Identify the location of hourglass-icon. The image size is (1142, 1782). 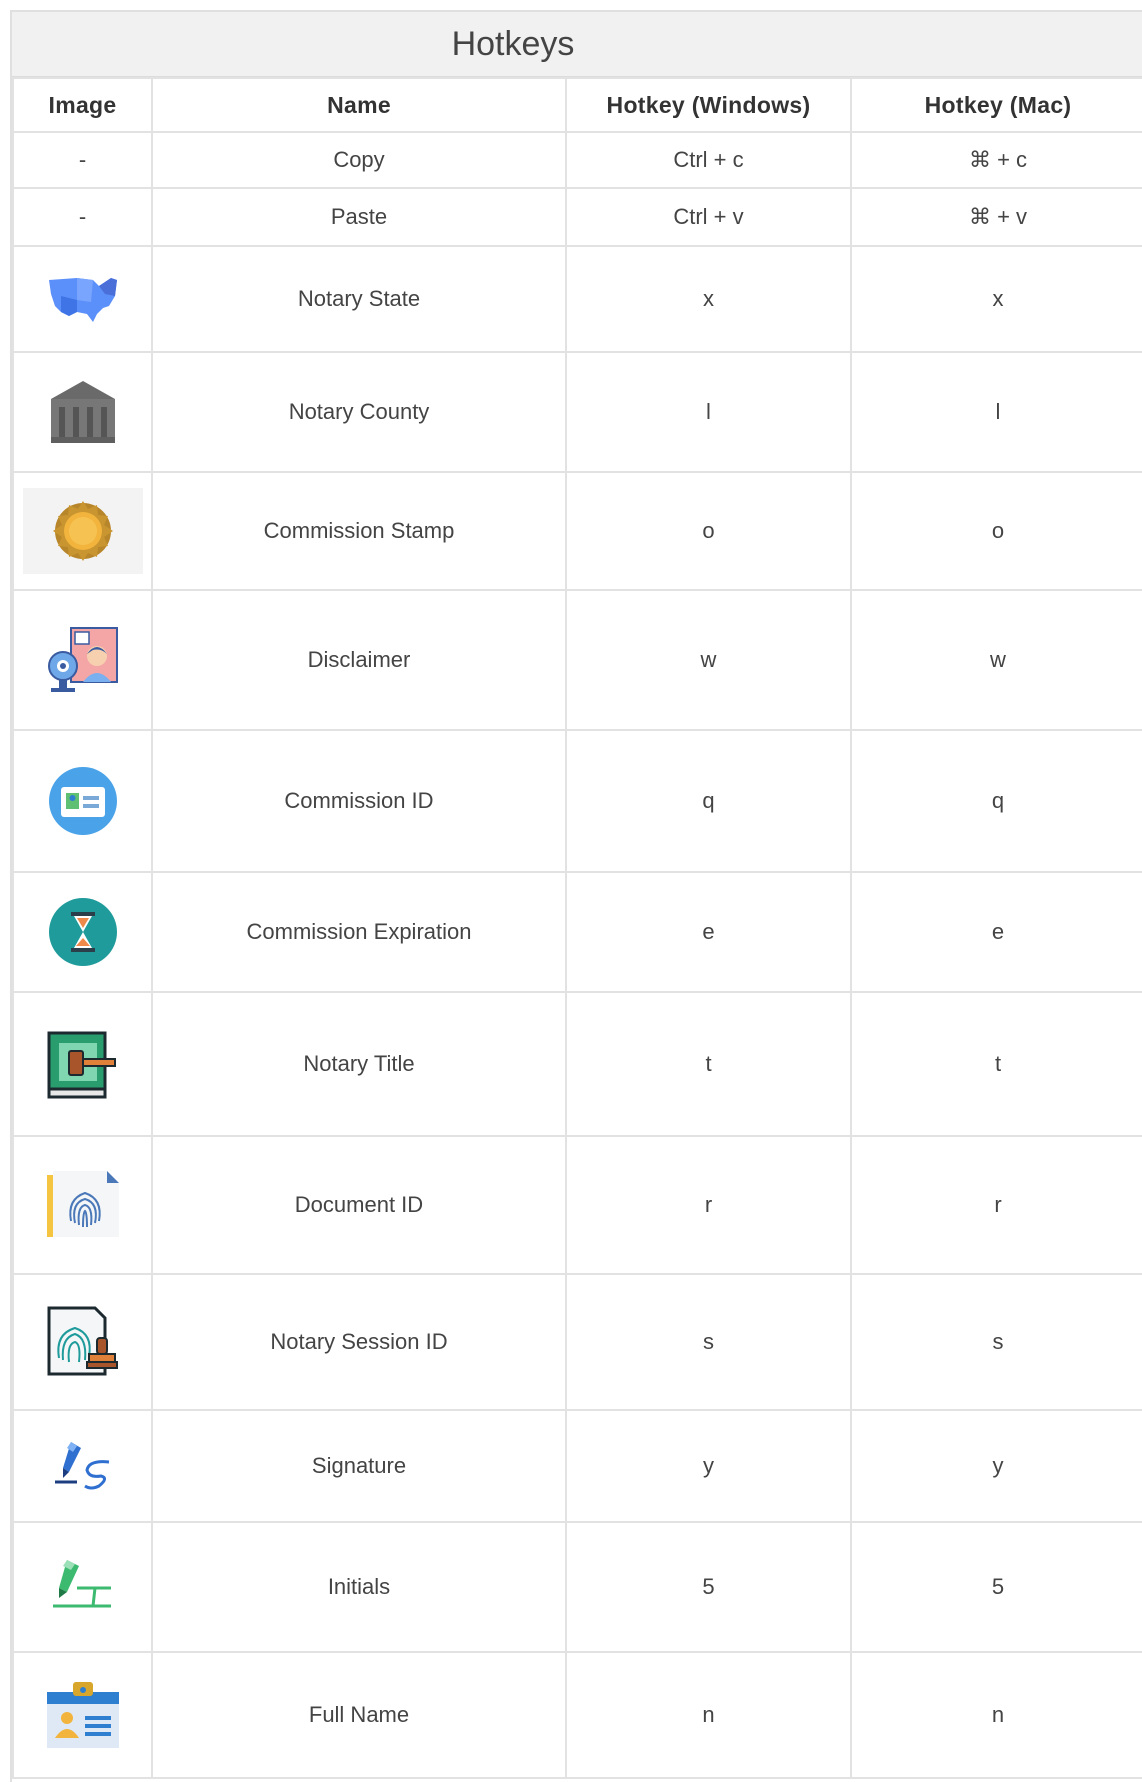
(82, 932).